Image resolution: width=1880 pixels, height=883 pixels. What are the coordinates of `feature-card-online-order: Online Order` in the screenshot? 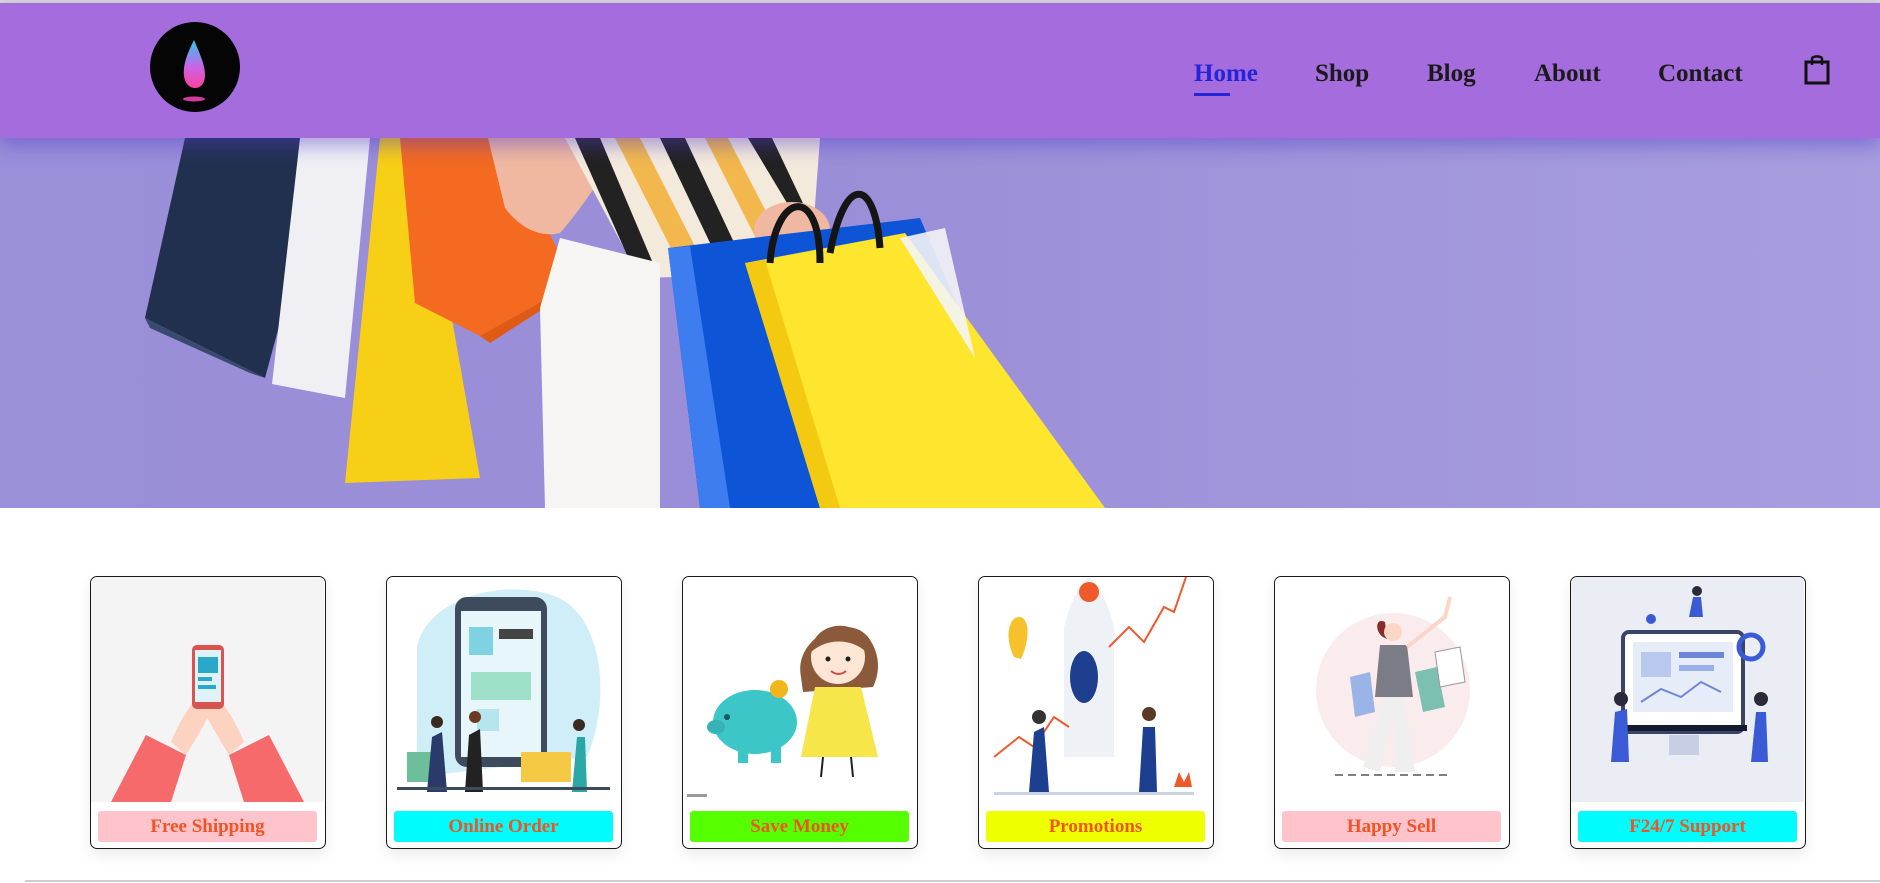 It's located at (504, 712).